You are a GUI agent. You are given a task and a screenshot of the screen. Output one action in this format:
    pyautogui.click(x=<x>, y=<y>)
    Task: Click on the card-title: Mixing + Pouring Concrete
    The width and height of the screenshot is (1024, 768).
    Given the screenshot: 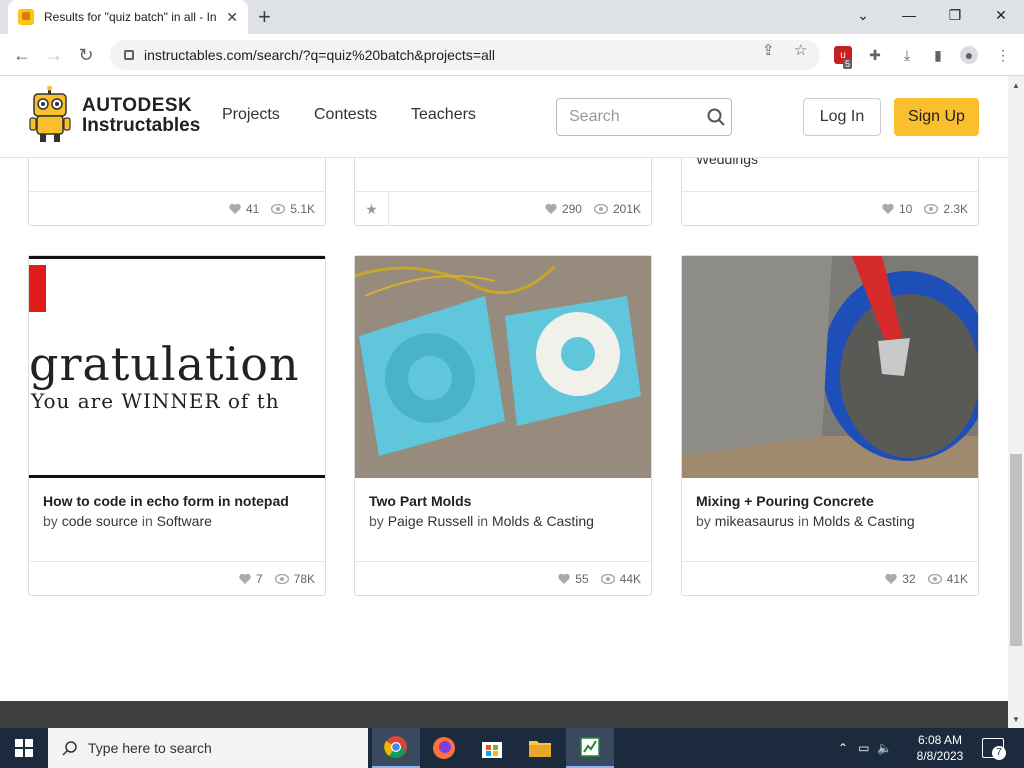 What is the action you would take?
    pyautogui.click(x=785, y=501)
    